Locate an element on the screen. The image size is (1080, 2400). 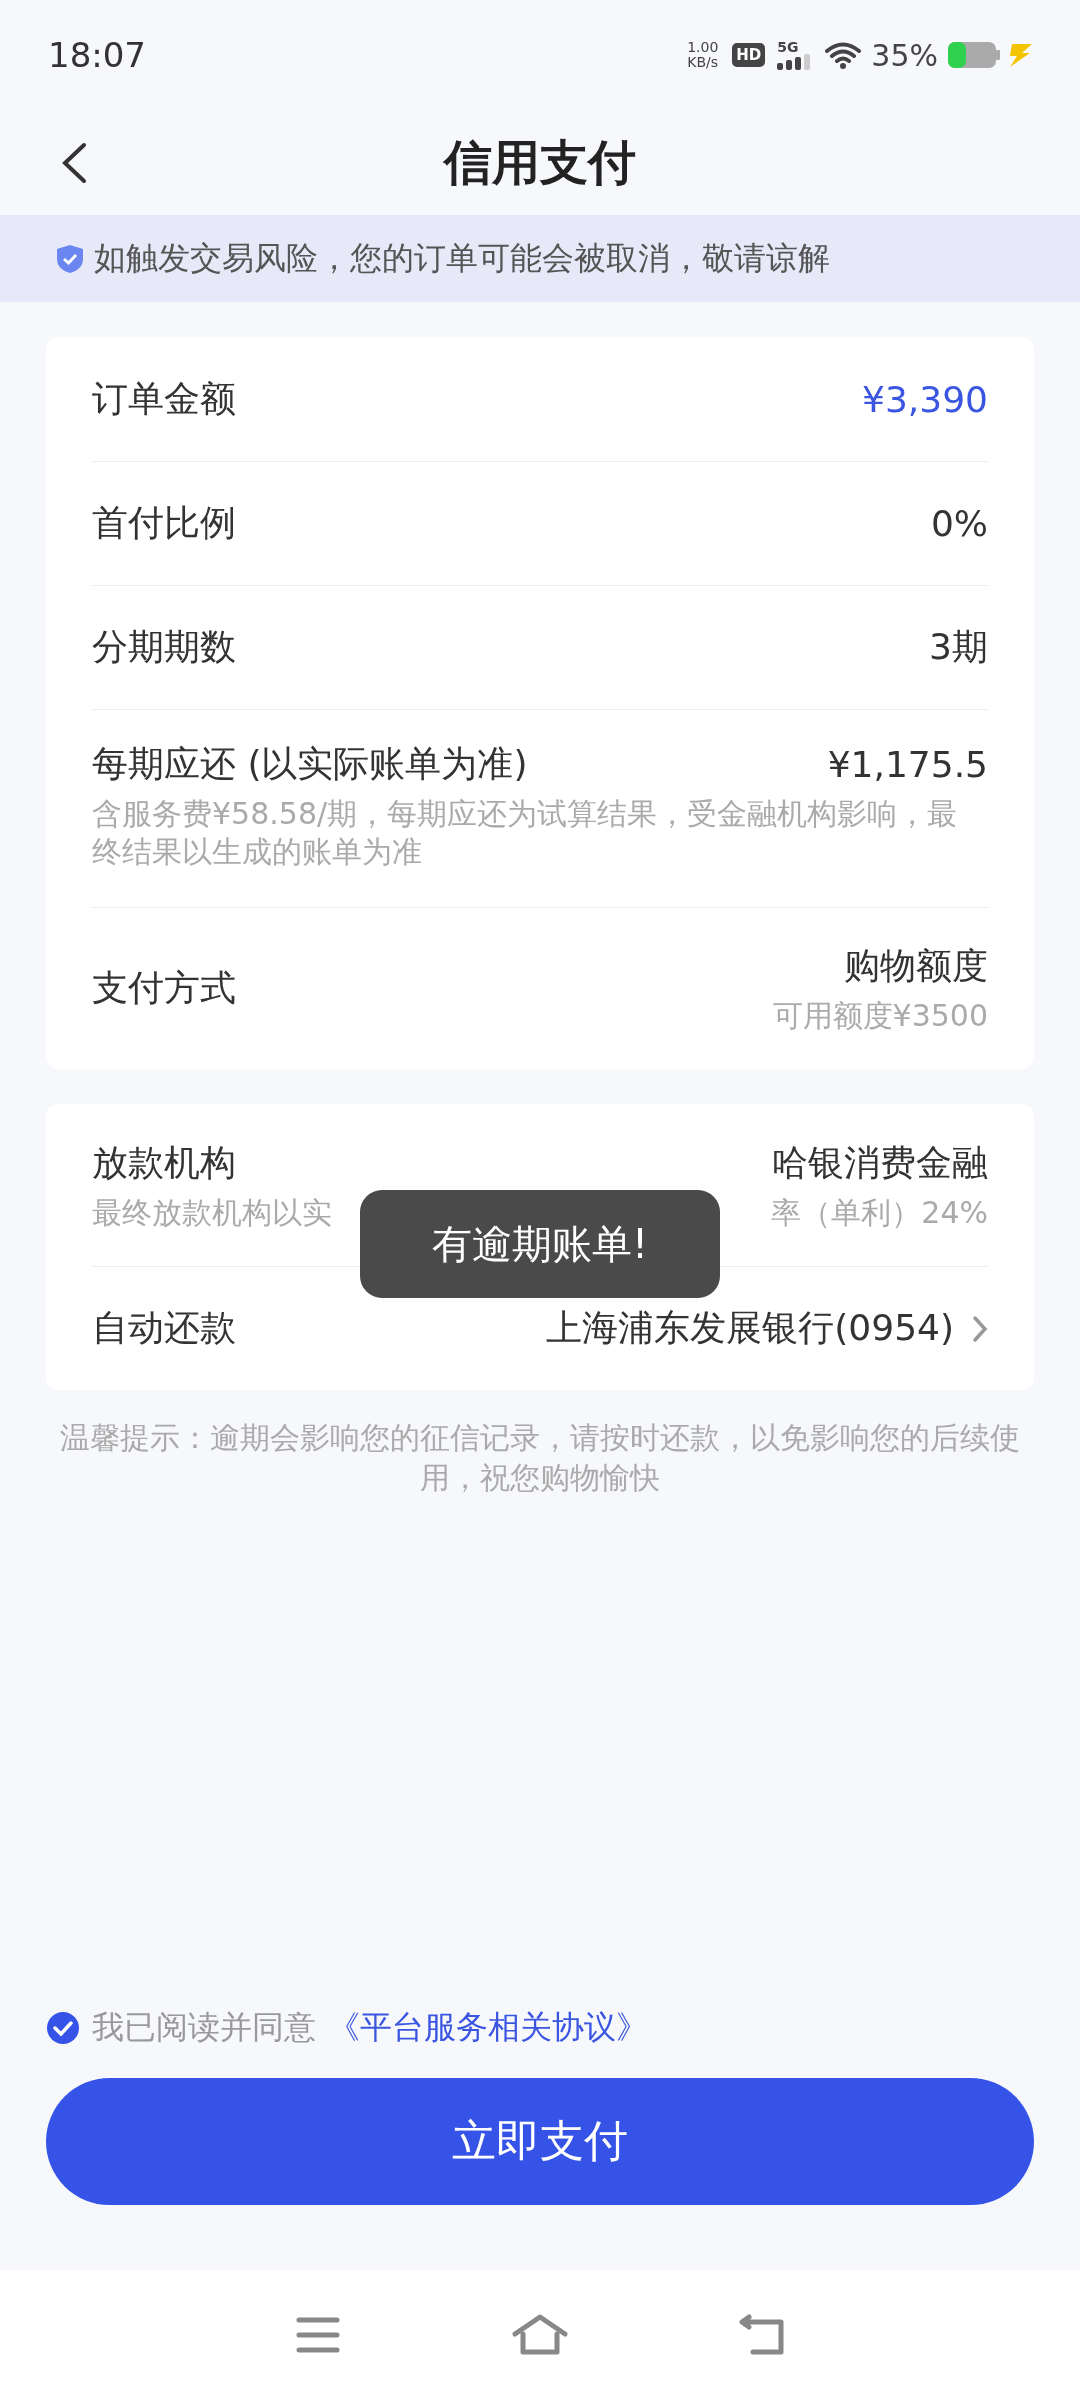
clock: 18:07 is located at coordinates (97, 55).